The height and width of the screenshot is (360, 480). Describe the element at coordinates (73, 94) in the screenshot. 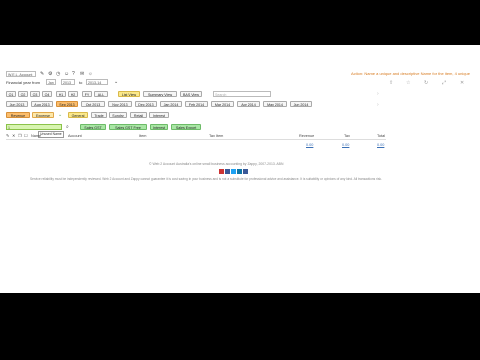

I see `period-h2: H2` at that location.